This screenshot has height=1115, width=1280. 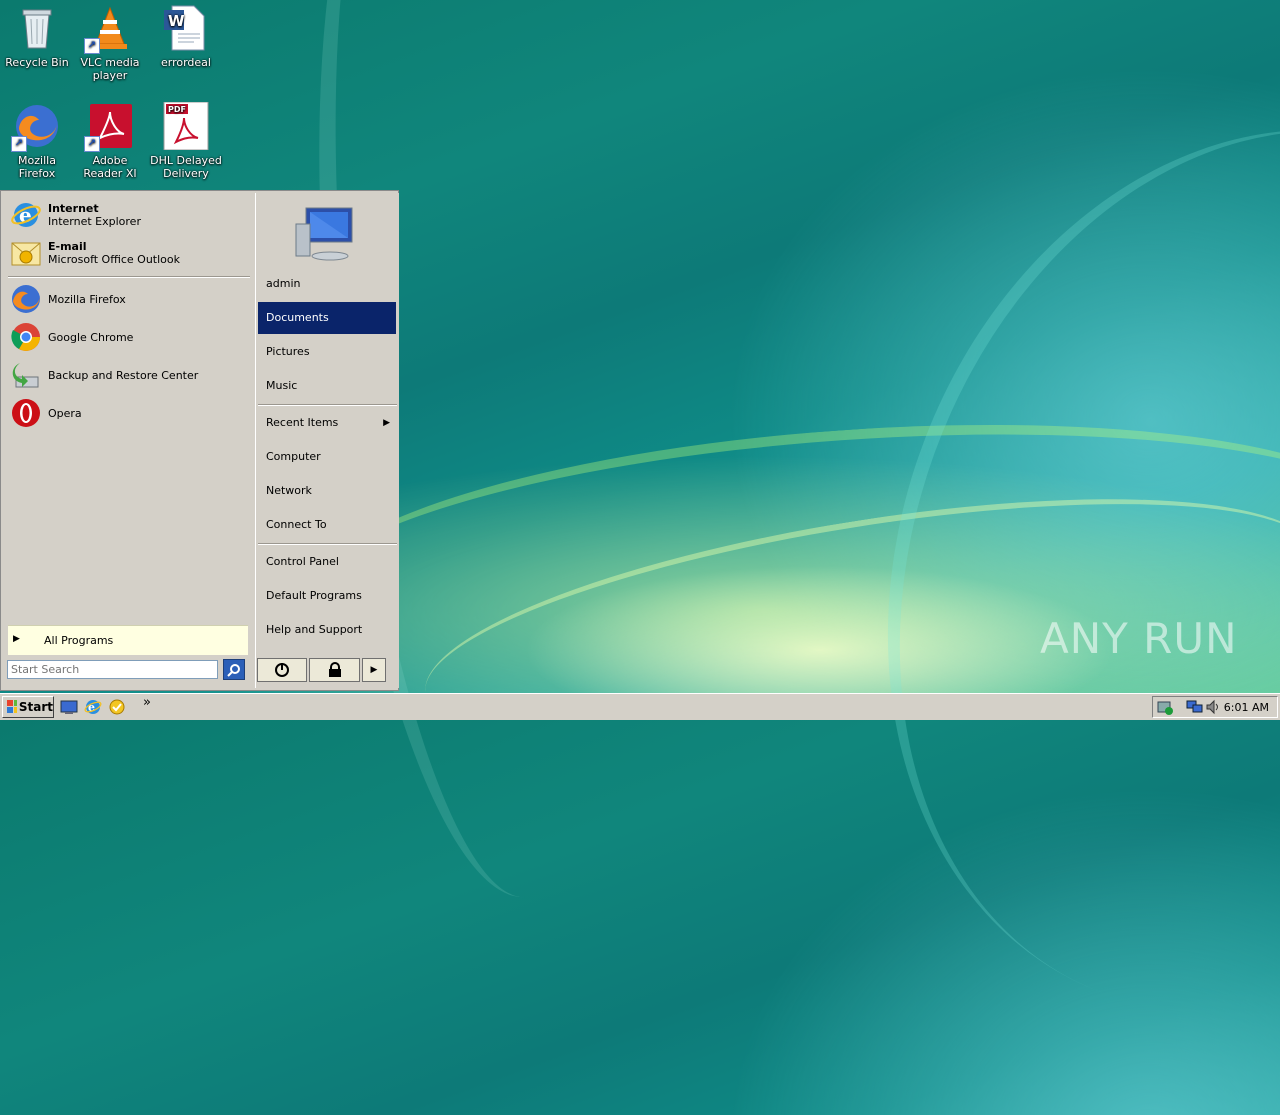 What do you see at coordinates (112, 669) in the screenshot?
I see `start-search-input` at bounding box center [112, 669].